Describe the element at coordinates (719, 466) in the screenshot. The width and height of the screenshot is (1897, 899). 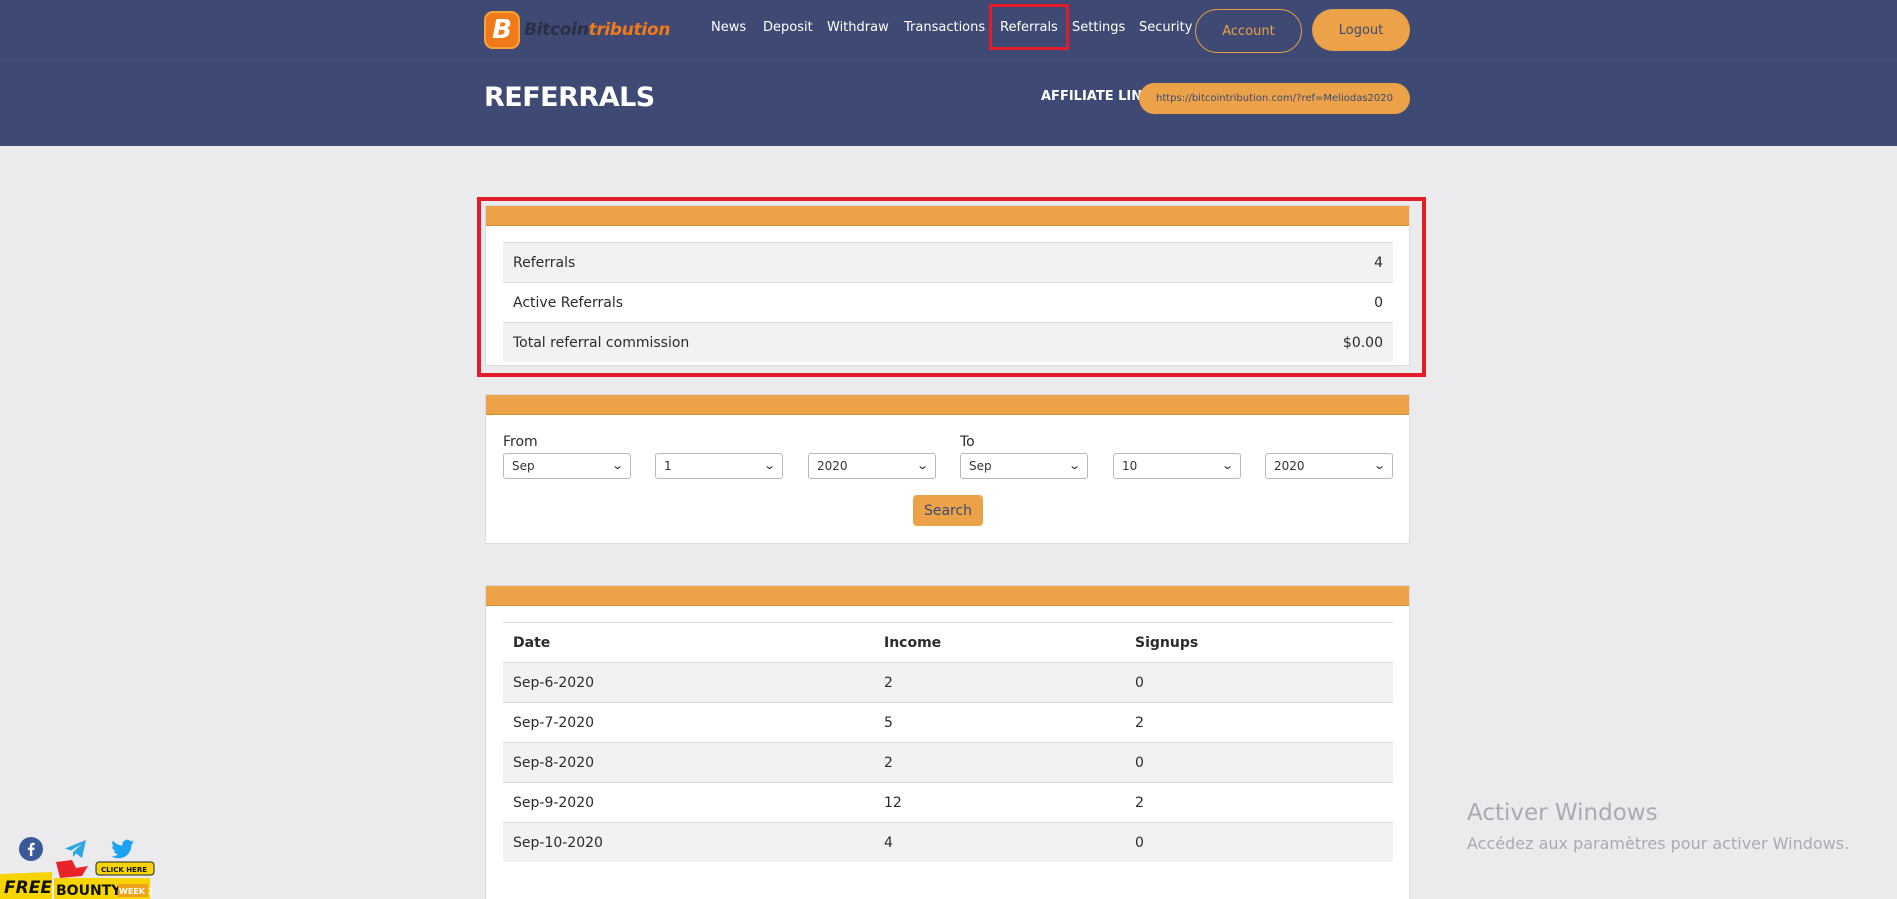
I see `from-day-select: 1 ⌄` at that location.